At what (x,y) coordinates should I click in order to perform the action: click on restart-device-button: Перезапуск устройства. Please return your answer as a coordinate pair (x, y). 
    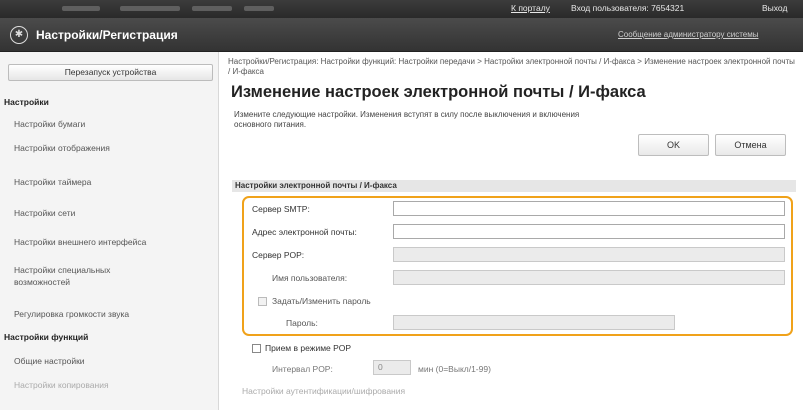
    Looking at the image, I should click on (110, 72).